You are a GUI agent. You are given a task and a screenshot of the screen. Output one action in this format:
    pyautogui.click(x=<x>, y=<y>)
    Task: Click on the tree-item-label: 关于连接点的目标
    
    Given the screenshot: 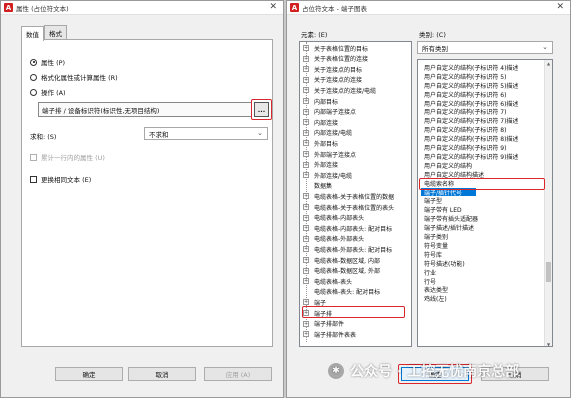 What is the action you would take?
    pyautogui.click(x=338, y=70)
    